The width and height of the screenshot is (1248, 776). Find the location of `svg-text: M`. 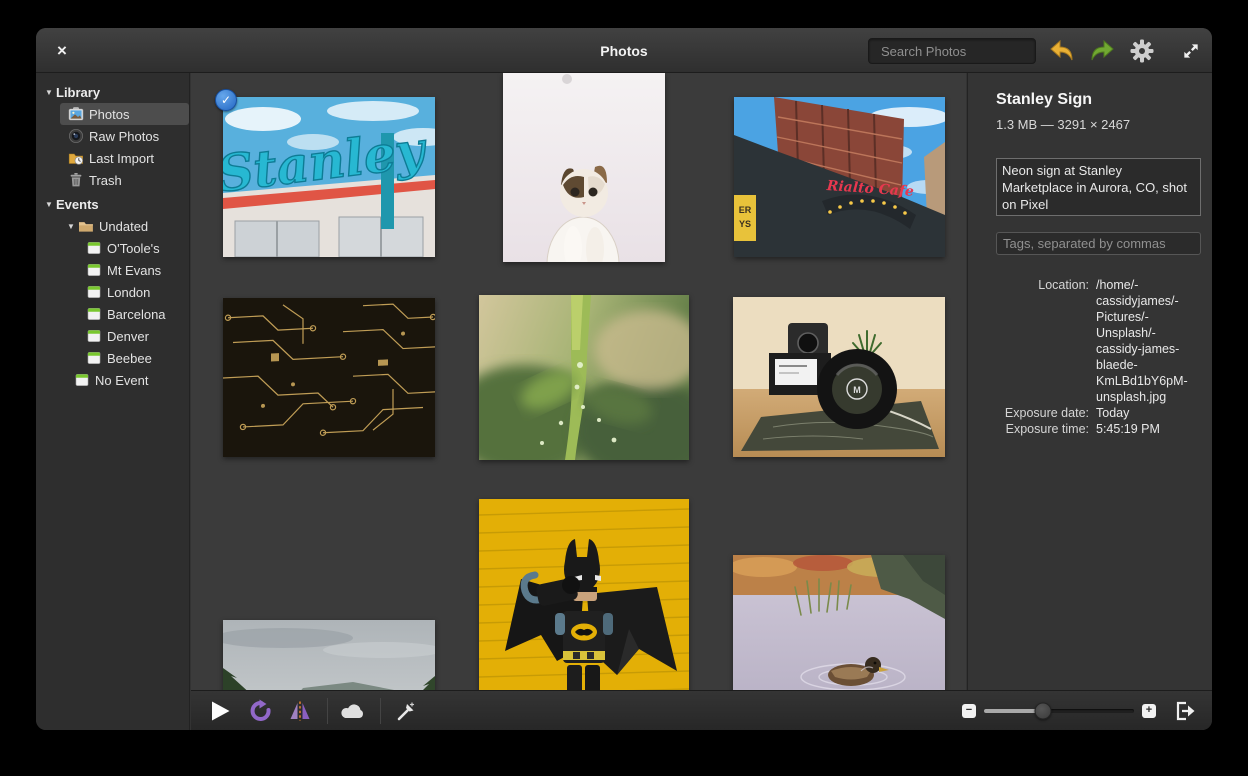

svg-text: M is located at coordinates (857, 390).